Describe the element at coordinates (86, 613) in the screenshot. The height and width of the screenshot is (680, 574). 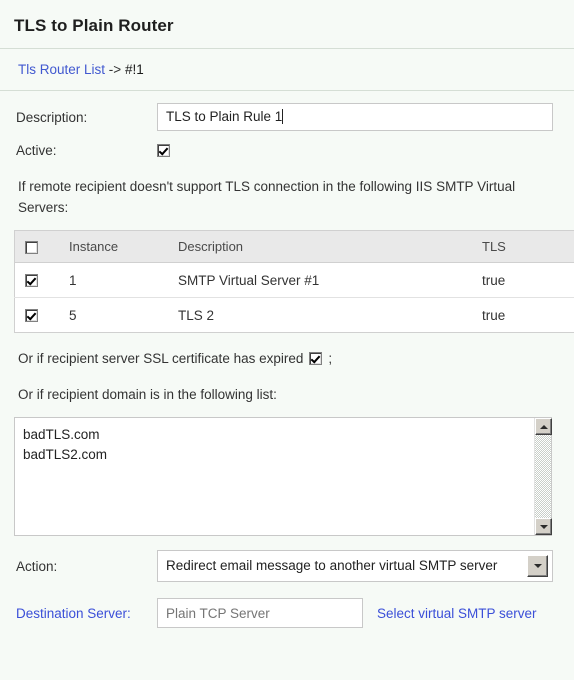
I see `destination-server-link: Destination Server:` at that location.